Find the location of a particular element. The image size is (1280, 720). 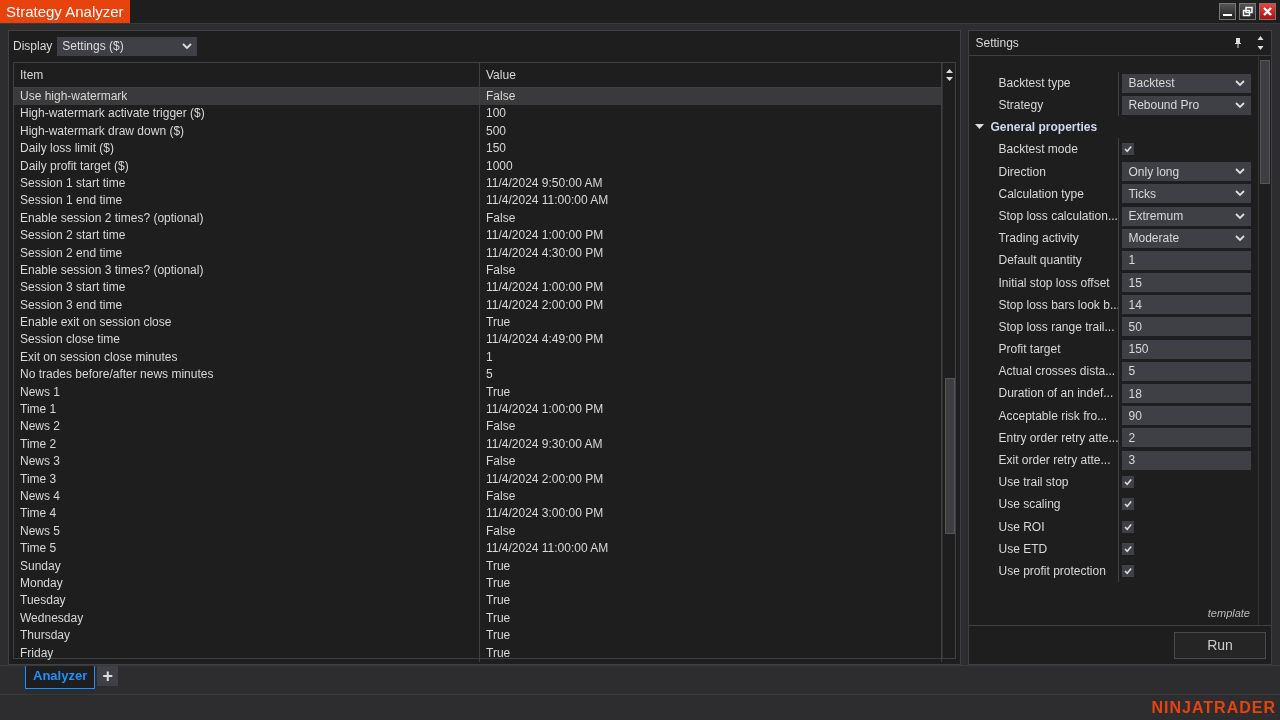

column-header: Item is located at coordinates (247, 75).